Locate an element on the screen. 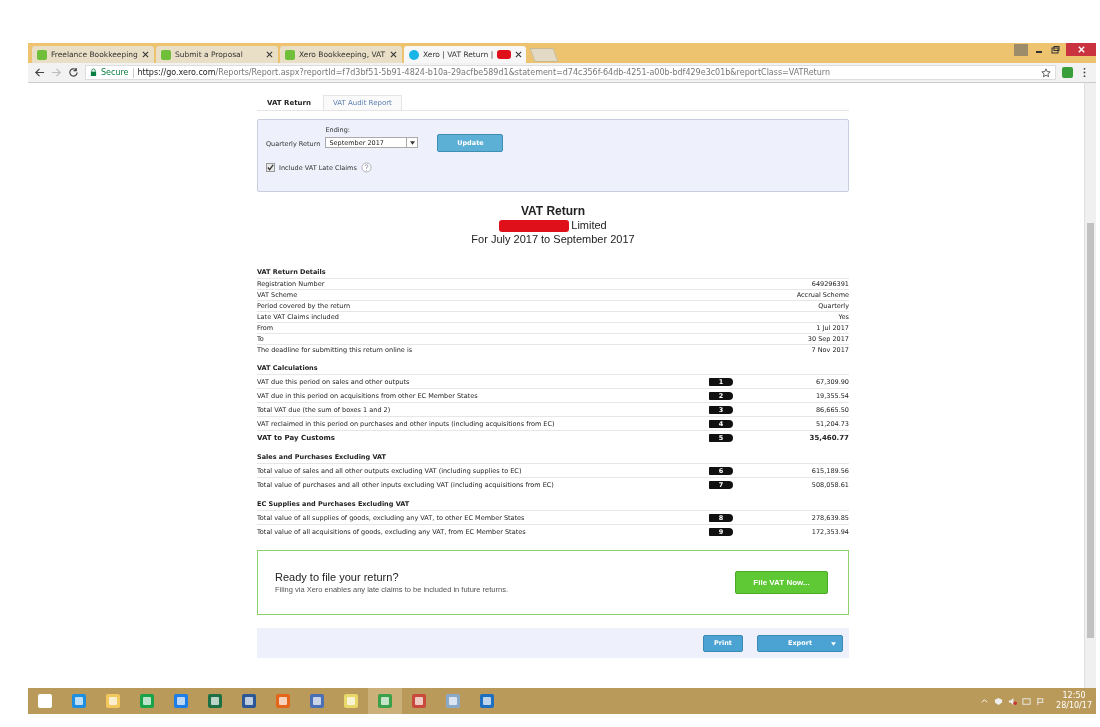 The width and height of the screenshot is (1100, 727). scrollbar is located at coordinates (1090, 385).